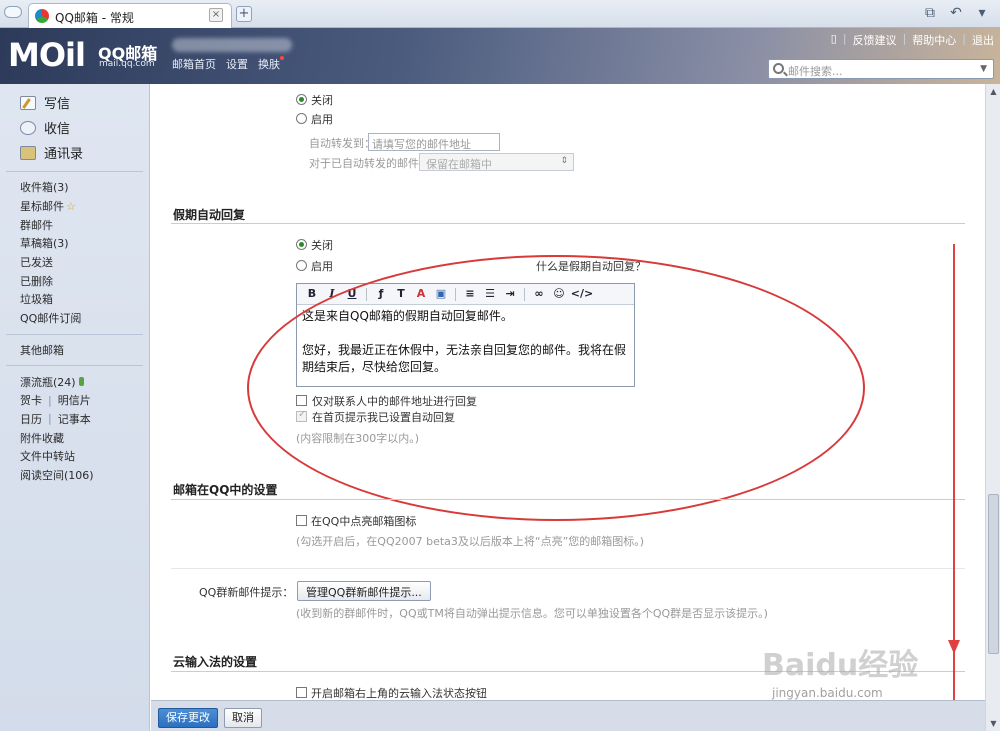 This screenshot has width=1000, height=731. Describe the element at coordinates (322, 245) in the screenshot. I see `vacation-off-label: 关闭` at that location.